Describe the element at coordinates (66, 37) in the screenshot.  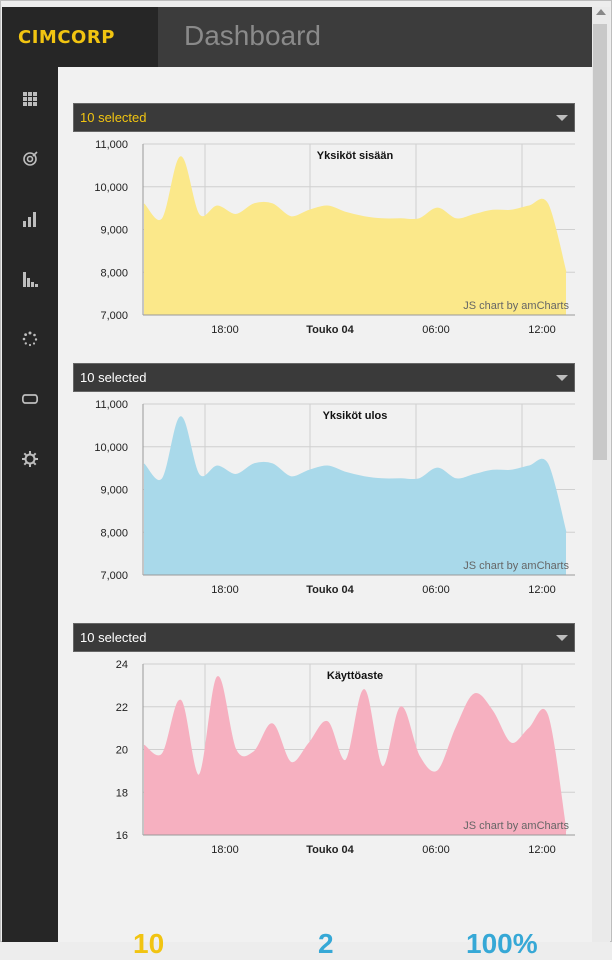
I see `cimcorp-logo: CIMCORP` at that location.